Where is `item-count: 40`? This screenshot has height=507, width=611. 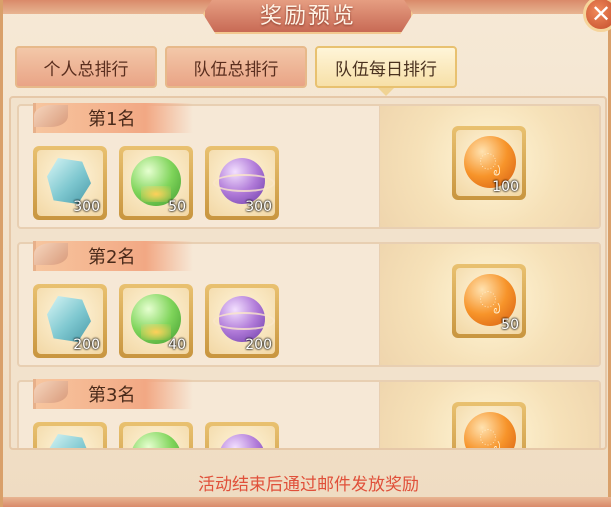
item-count: 40 is located at coordinates (177, 345).